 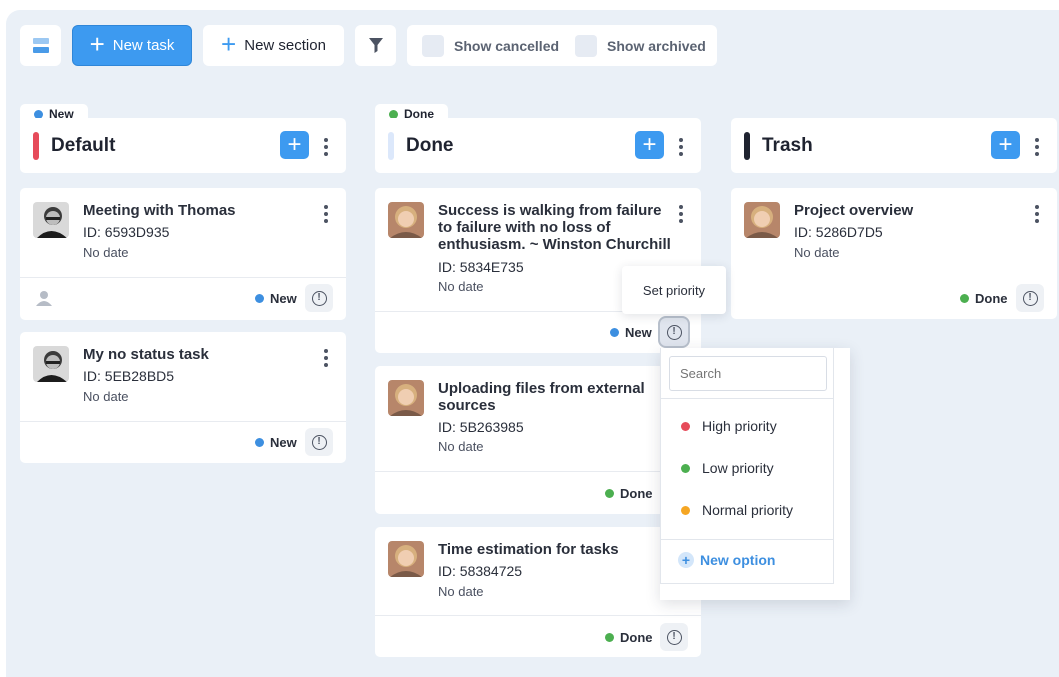 What do you see at coordinates (83, 145) in the screenshot?
I see `column-title: Default` at bounding box center [83, 145].